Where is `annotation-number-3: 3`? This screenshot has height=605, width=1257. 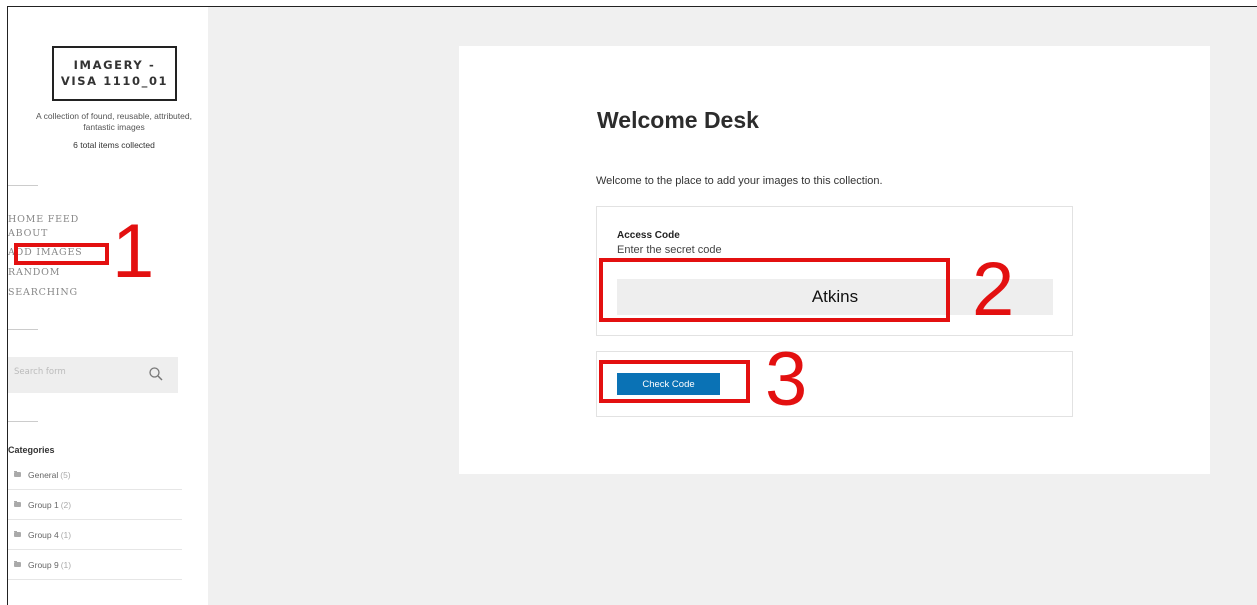 annotation-number-3: 3 is located at coordinates (786, 379).